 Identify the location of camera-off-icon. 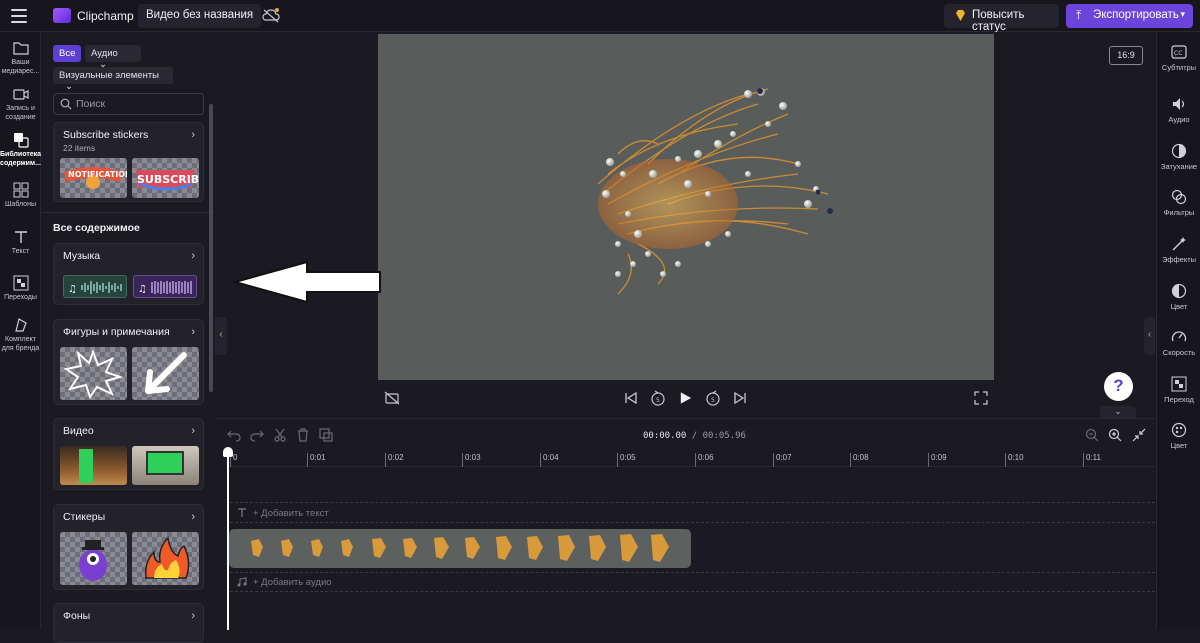
(392, 398).